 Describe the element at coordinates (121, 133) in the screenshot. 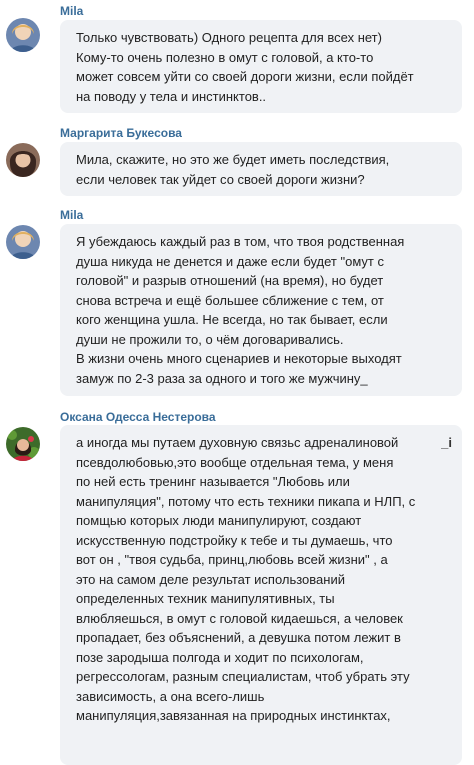

I see `message-author: Маргарита Букесова` at that location.